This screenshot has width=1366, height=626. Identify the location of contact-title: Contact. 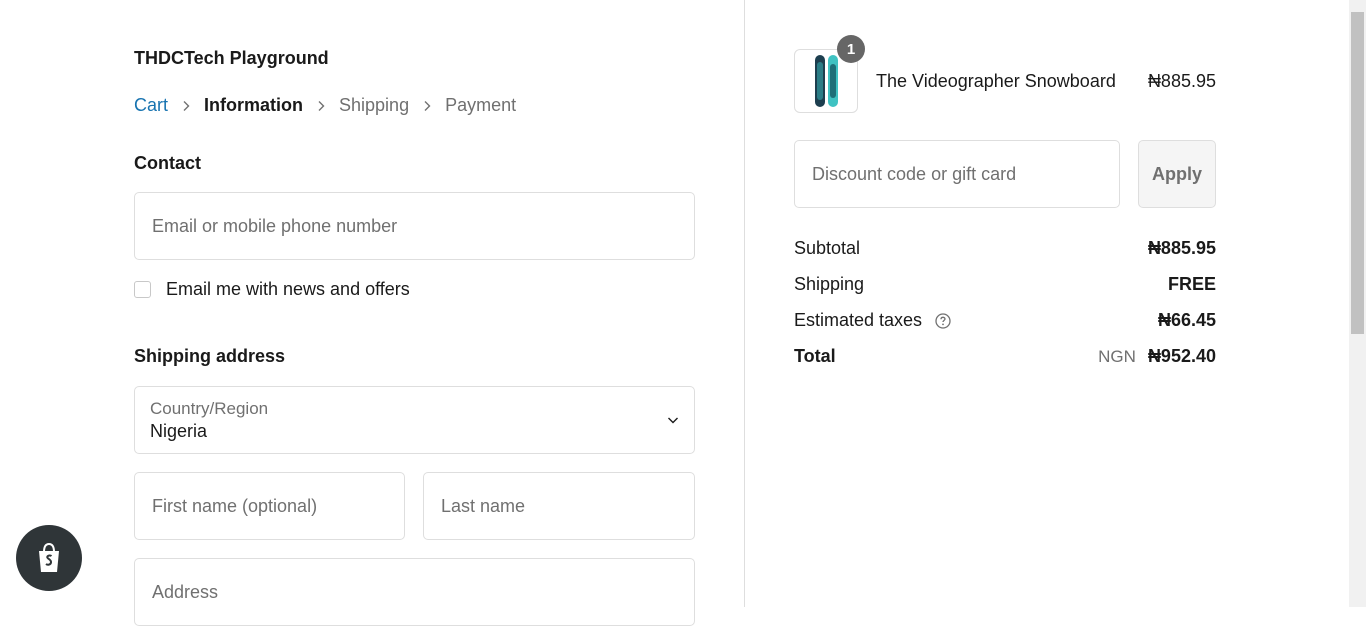
(167, 163).